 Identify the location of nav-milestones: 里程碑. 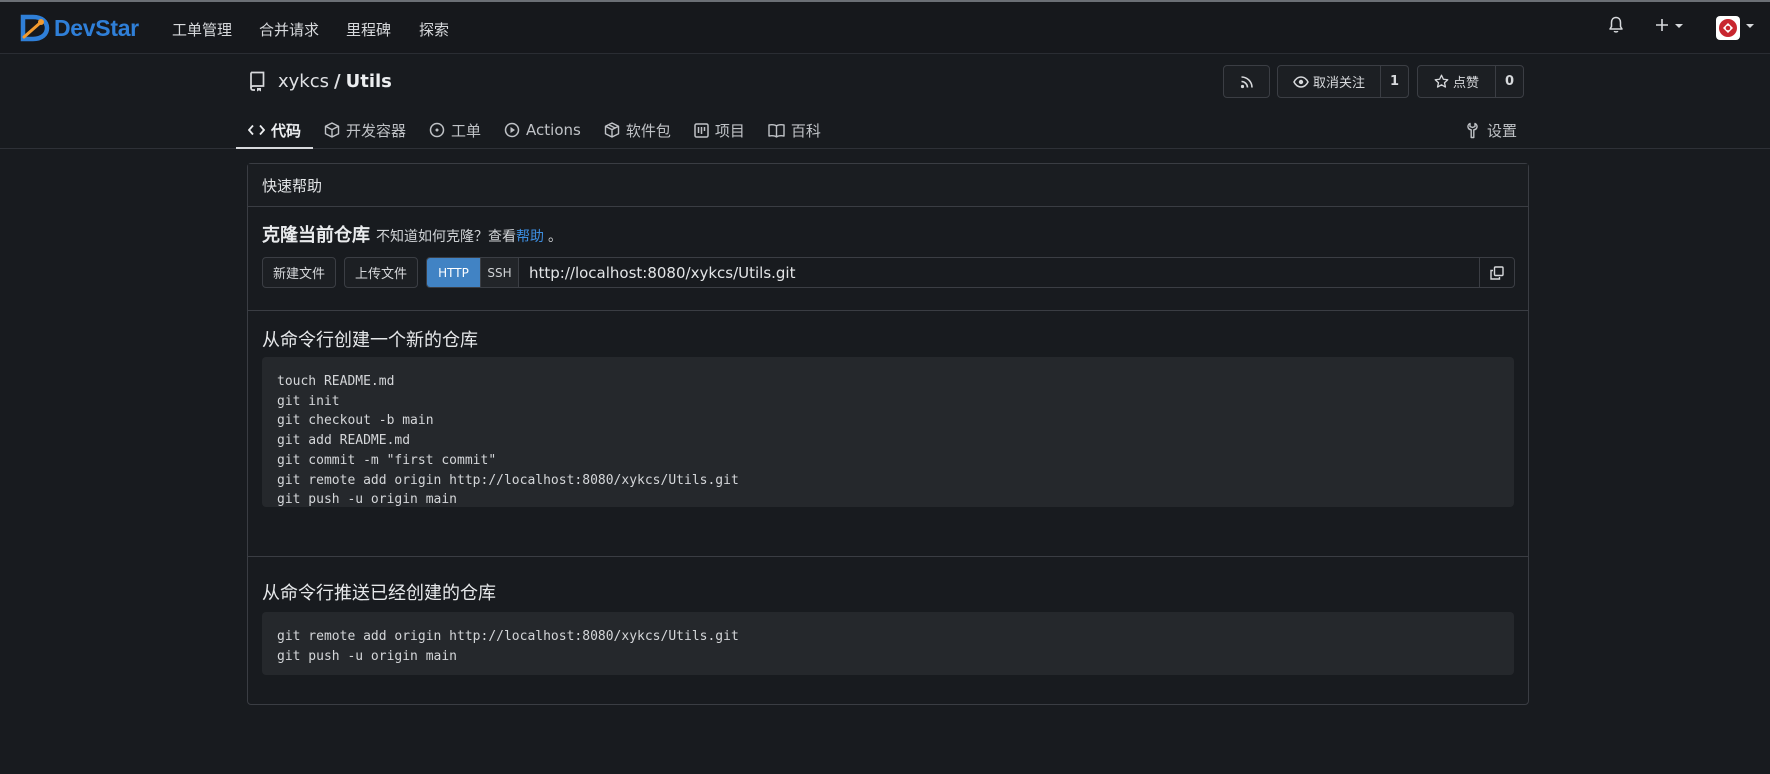
(368, 29).